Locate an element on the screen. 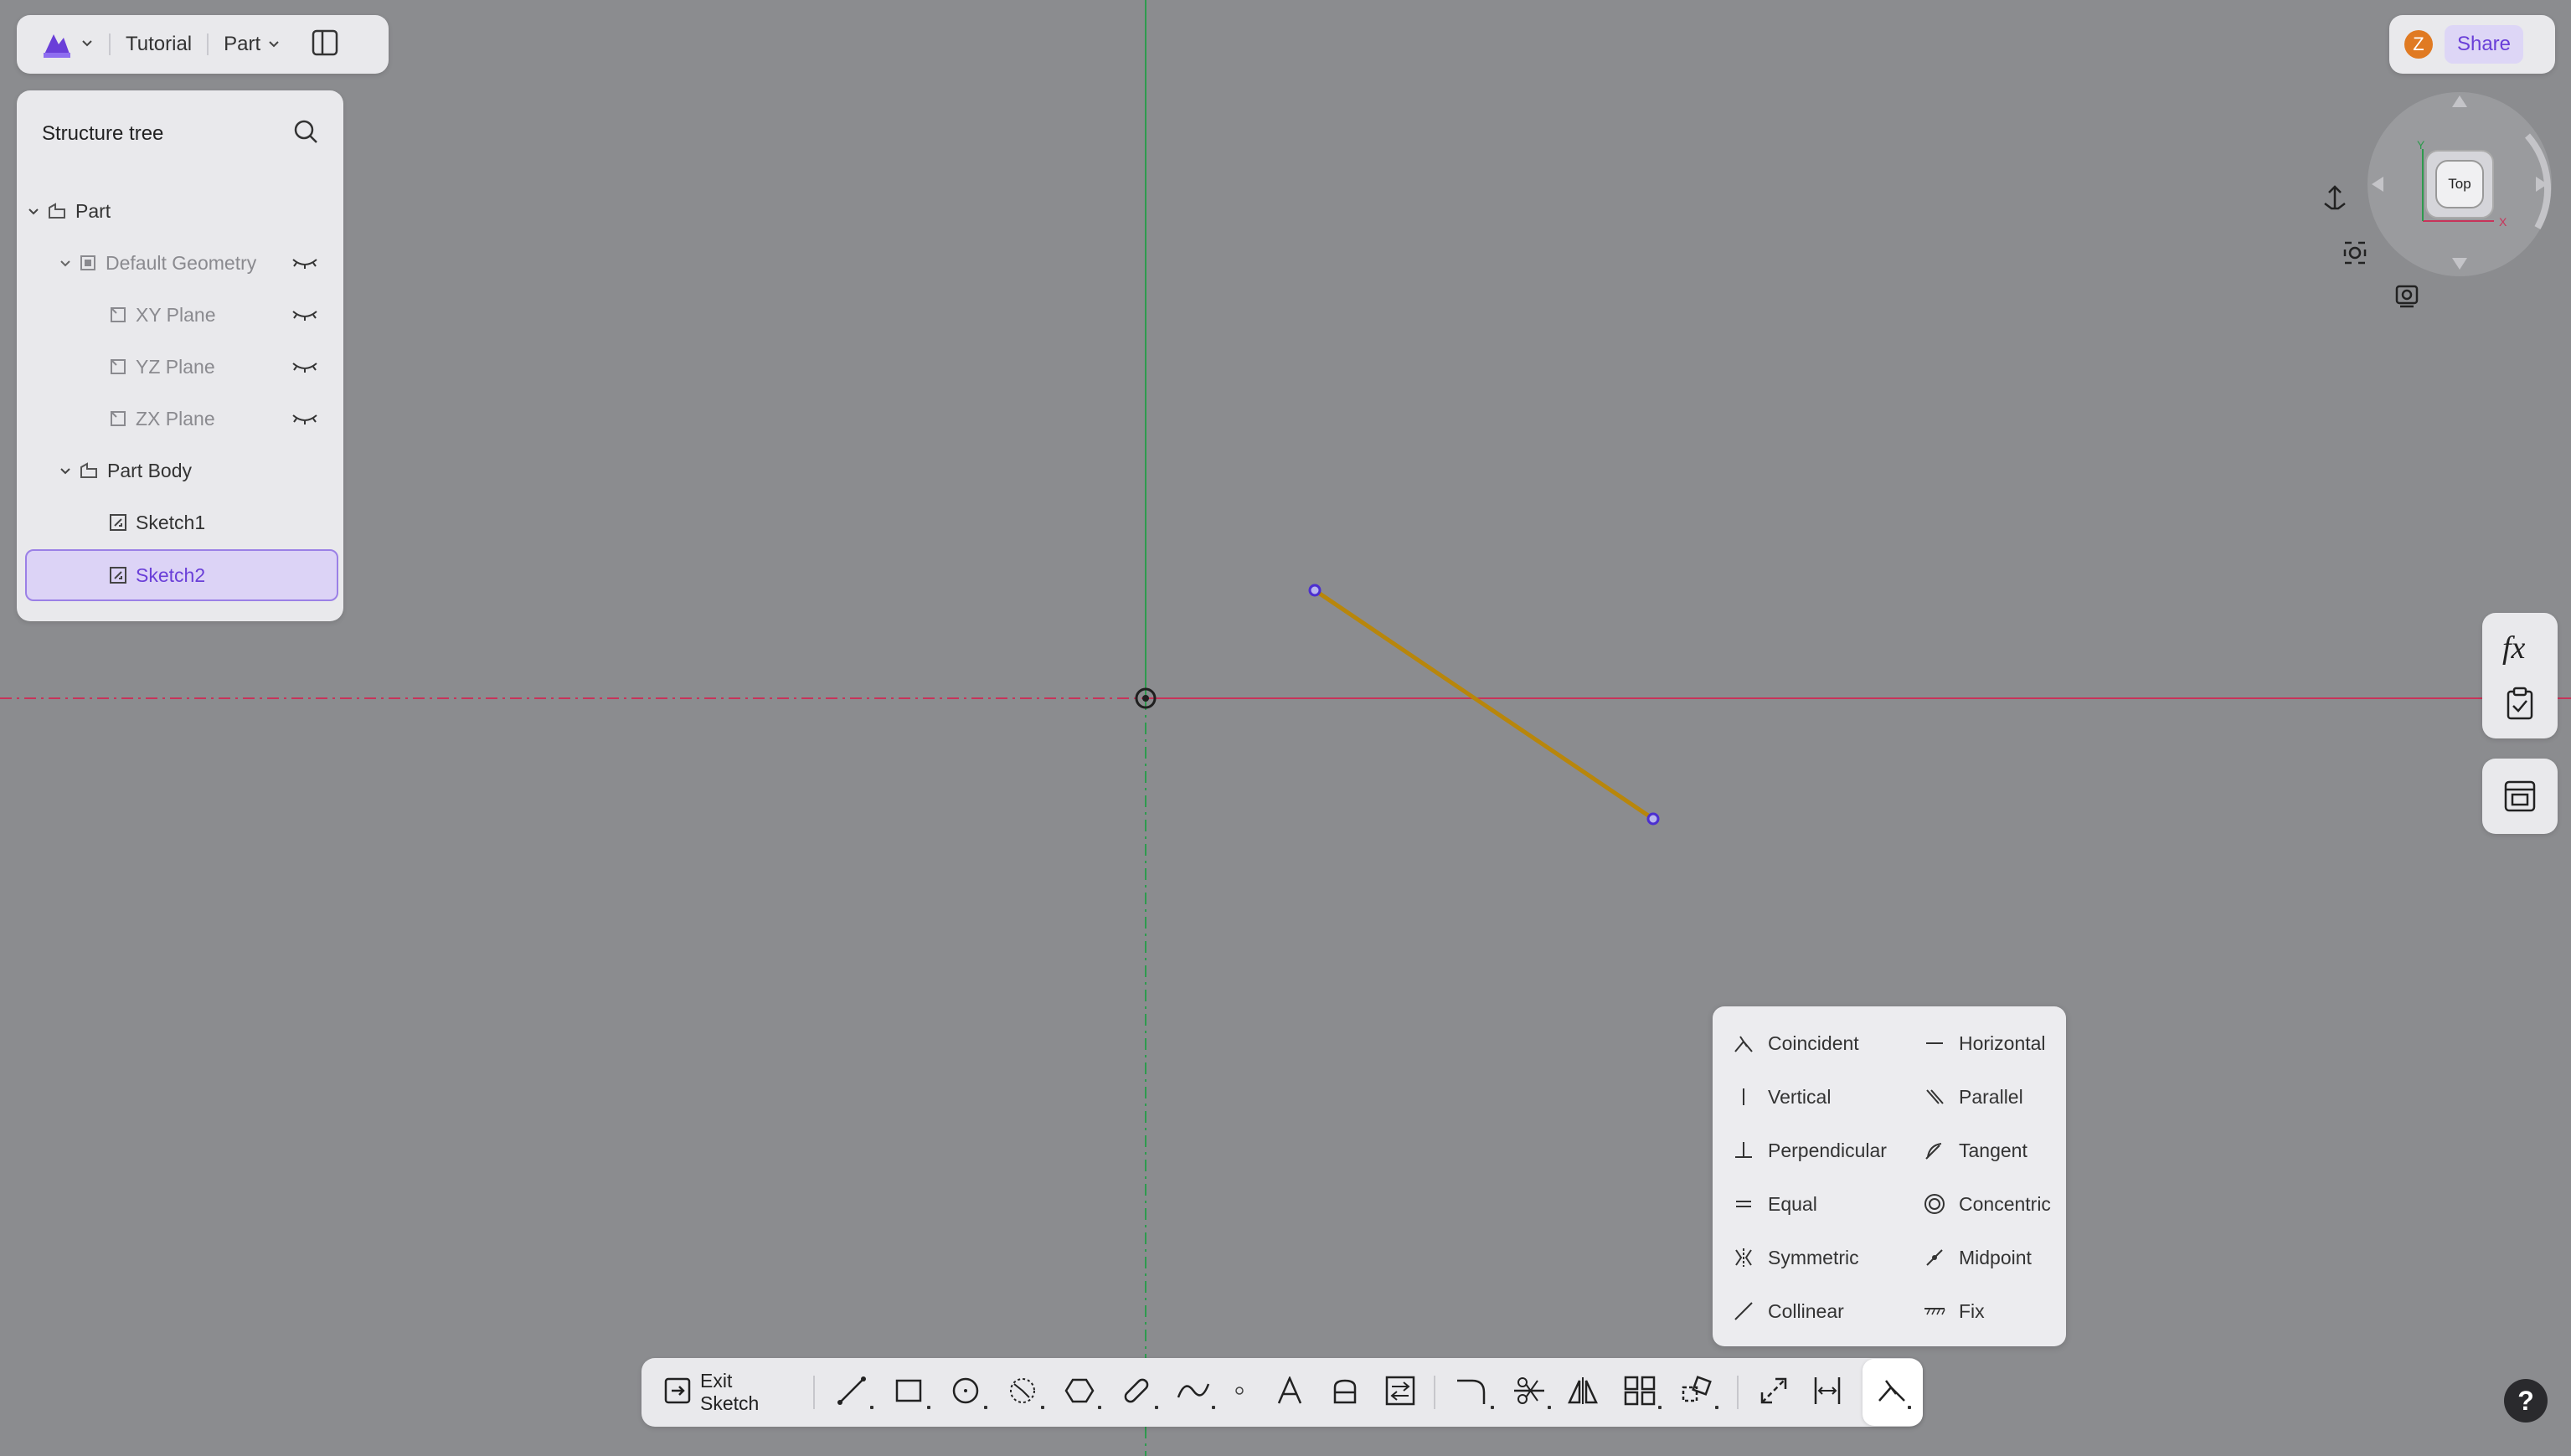 This screenshot has height=1456, width=2571. vertical-icon is located at coordinates (1744, 1097).